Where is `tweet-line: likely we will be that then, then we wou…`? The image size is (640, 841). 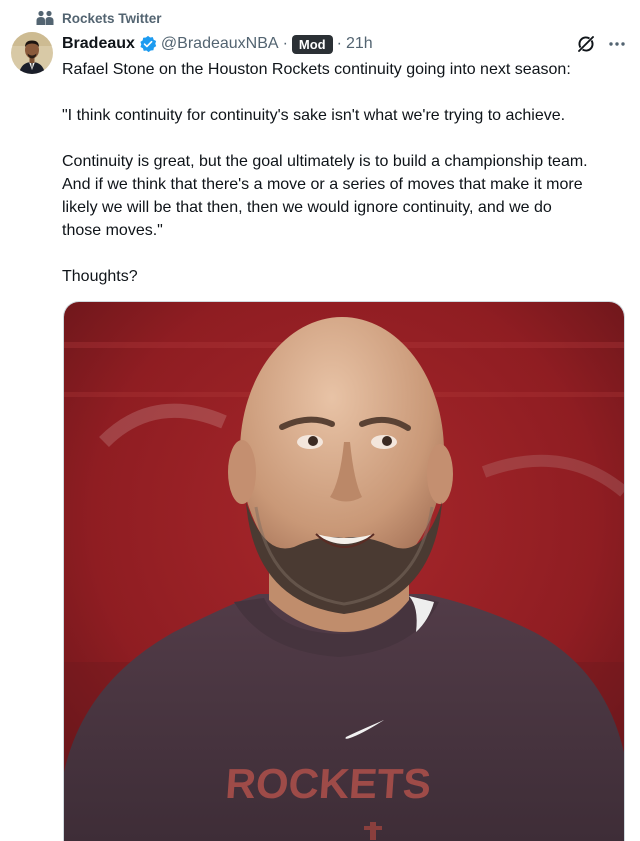 tweet-line: likely we will be that then, then we wou… is located at coordinates (307, 207).